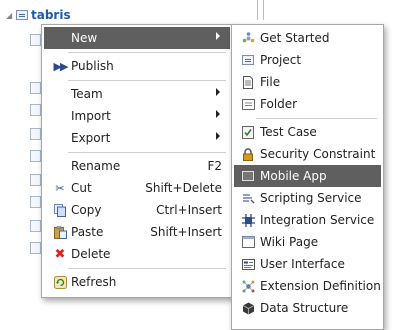 The image size is (400, 330). What do you see at coordinates (302, 264) in the screenshot?
I see `menu-item-label: User Interface` at bounding box center [302, 264].